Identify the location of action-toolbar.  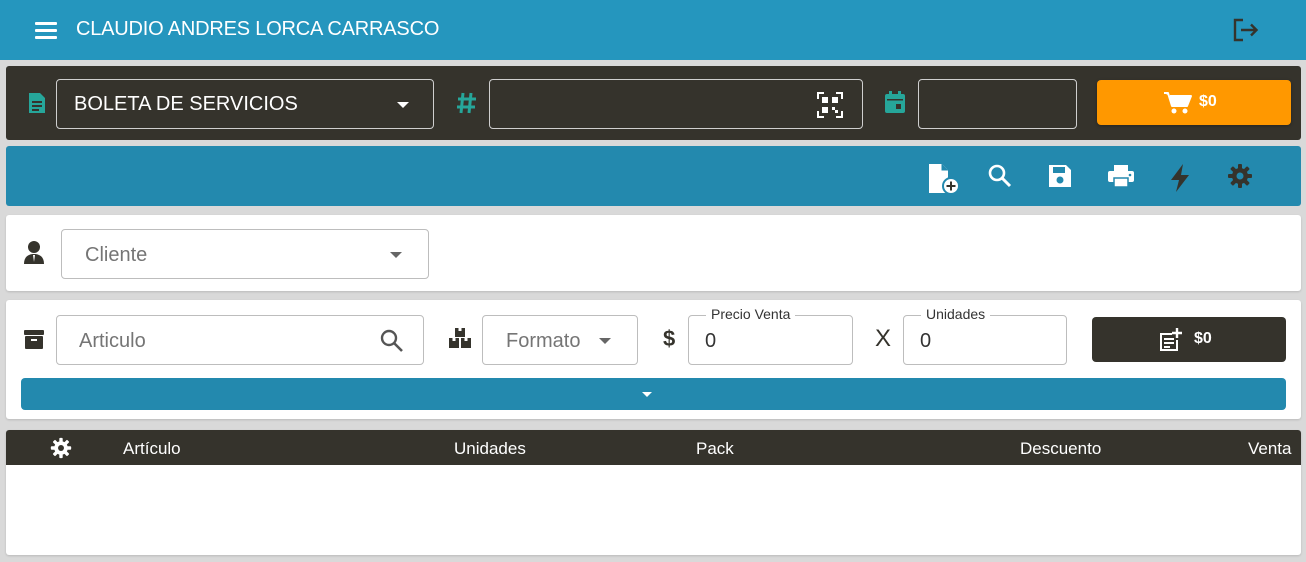
(653, 176).